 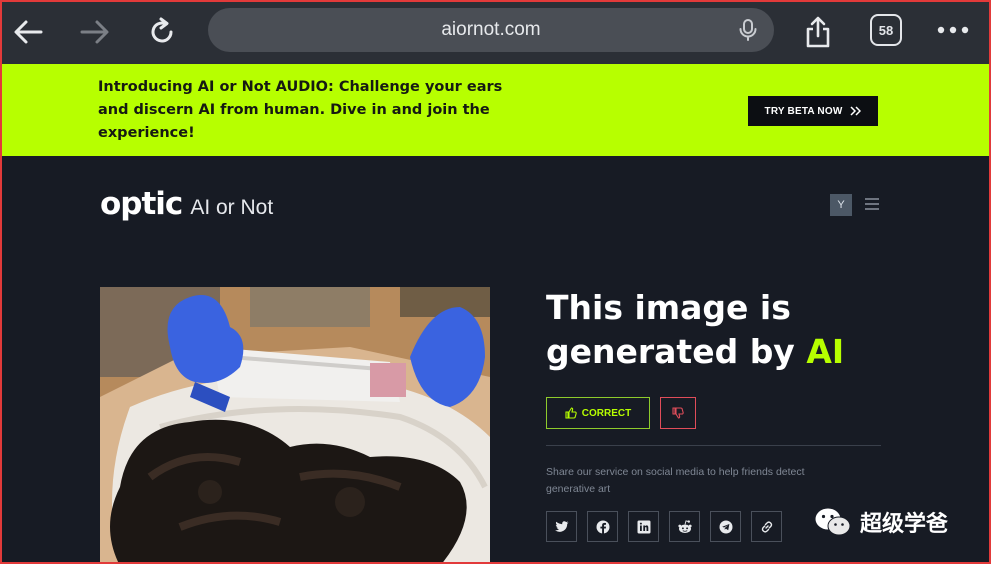 I want to click on link-icon, so click(x=766, y=526).